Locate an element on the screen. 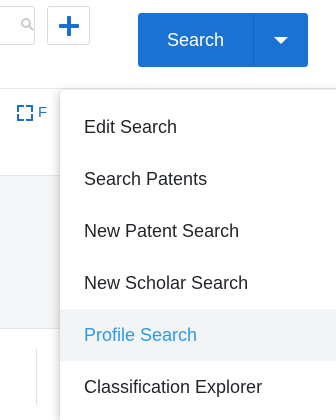 This screenshot has height=420, width=336. search-options-toggle is located at coordinates (280, 40).